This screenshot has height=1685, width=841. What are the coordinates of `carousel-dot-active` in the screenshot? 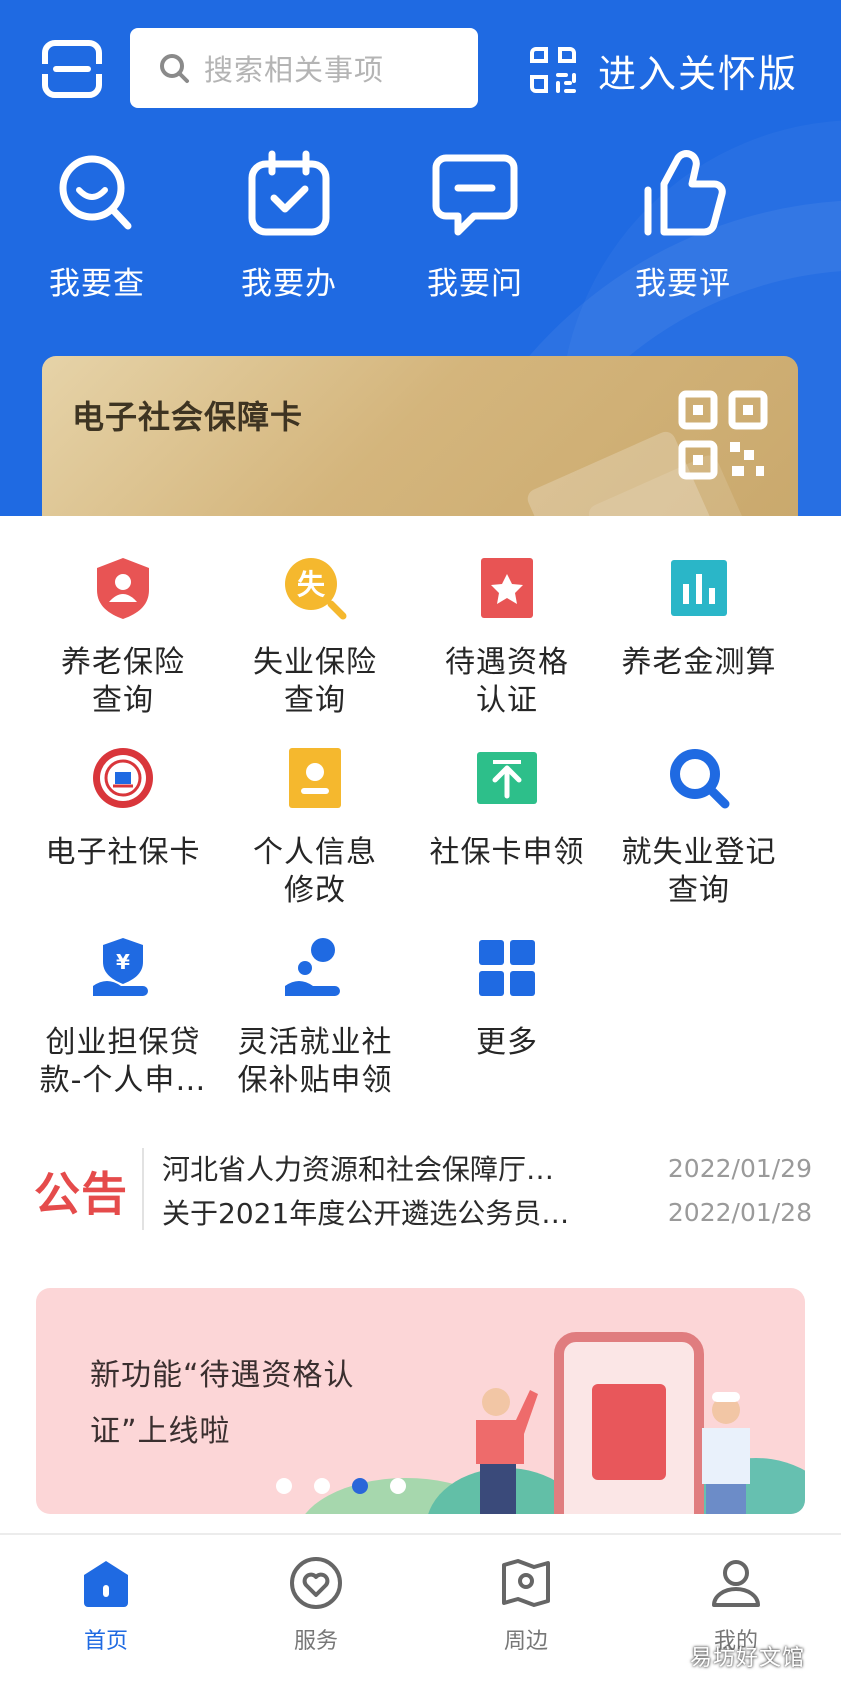 It's located at (359, 1486).